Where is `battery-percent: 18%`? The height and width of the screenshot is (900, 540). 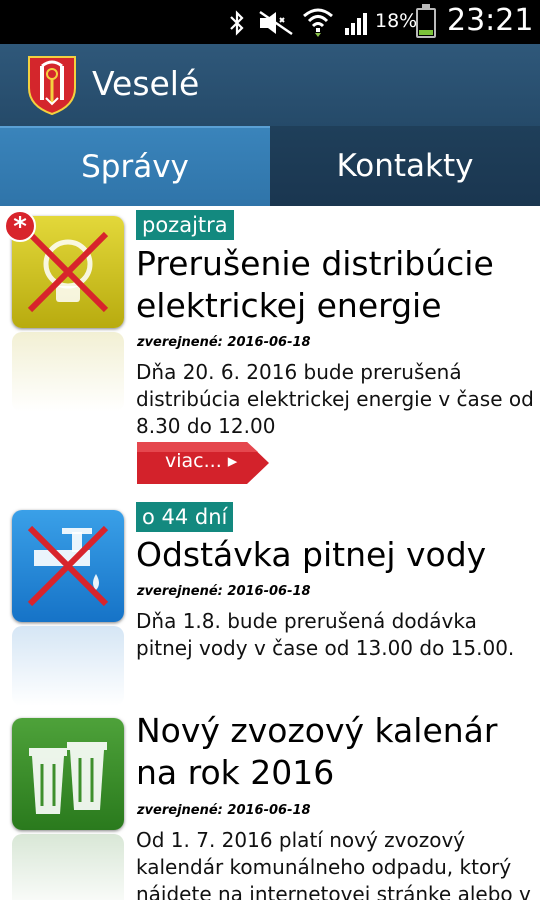
battery-percent: 18% is located at coordinates (396, 21).